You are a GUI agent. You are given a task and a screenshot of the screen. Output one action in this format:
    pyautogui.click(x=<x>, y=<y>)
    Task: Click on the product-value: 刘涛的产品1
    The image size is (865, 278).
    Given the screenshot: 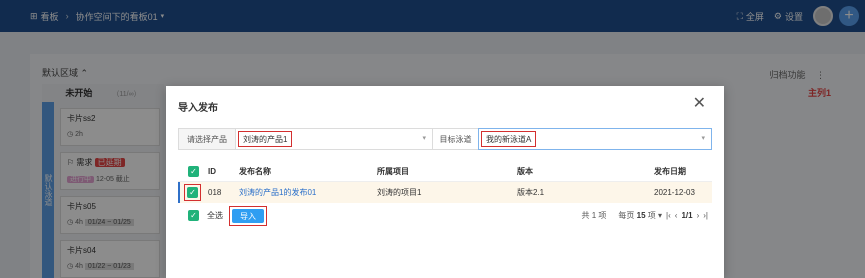 What is the action you would take?
    pyautogui.click(x=265, y=139)
    